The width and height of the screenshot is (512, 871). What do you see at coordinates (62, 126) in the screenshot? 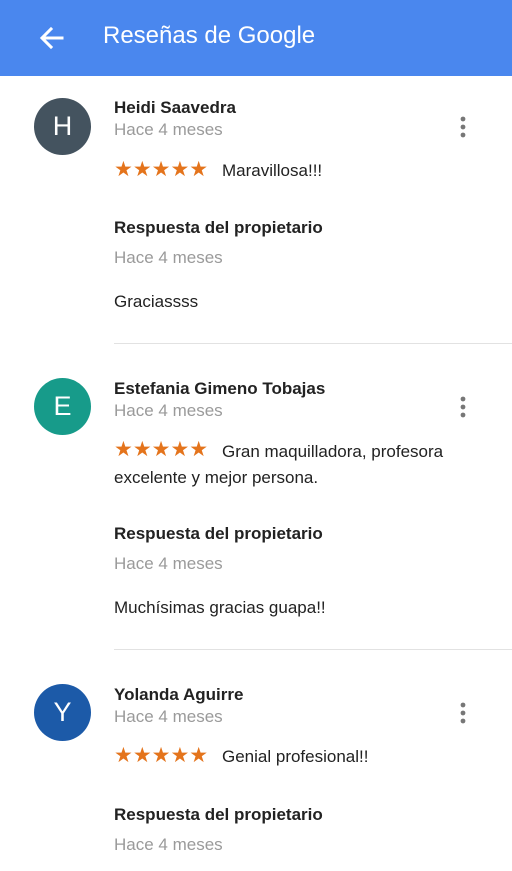
I see `avatar: H` at bounding box center [62, 126].